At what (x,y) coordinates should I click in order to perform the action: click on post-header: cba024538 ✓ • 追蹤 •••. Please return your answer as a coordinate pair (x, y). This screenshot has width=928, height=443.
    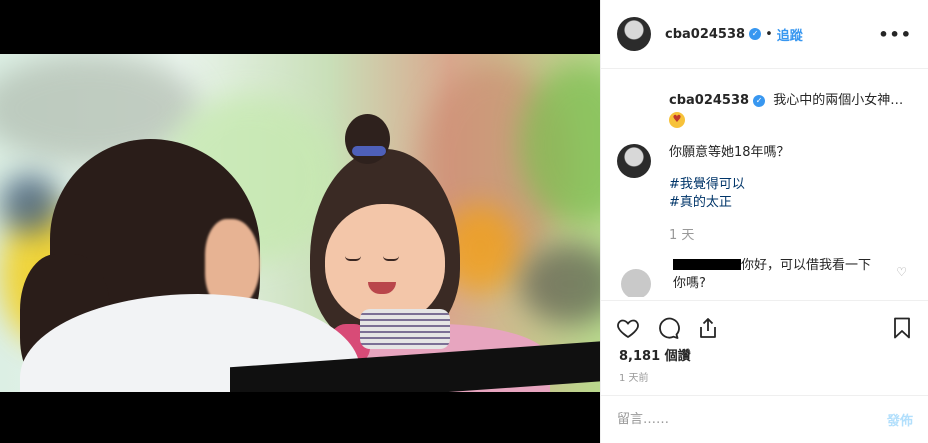
    Looking at the image, I should click on (764, 34).